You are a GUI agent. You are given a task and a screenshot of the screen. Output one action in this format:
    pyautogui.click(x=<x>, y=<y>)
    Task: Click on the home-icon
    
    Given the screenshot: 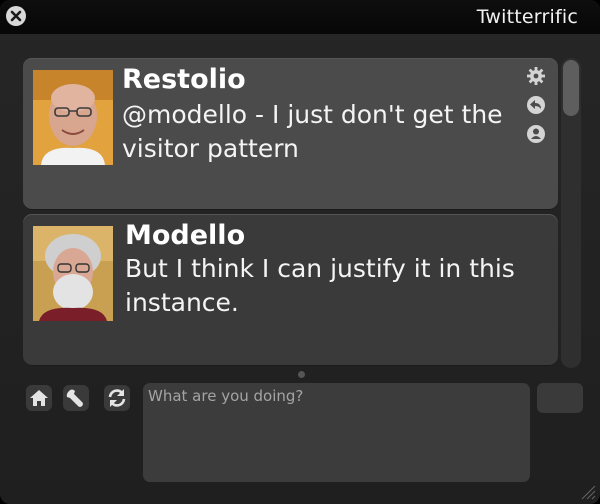 What is the action you would take?
    pyautogui.click(x=39, y=398)
    